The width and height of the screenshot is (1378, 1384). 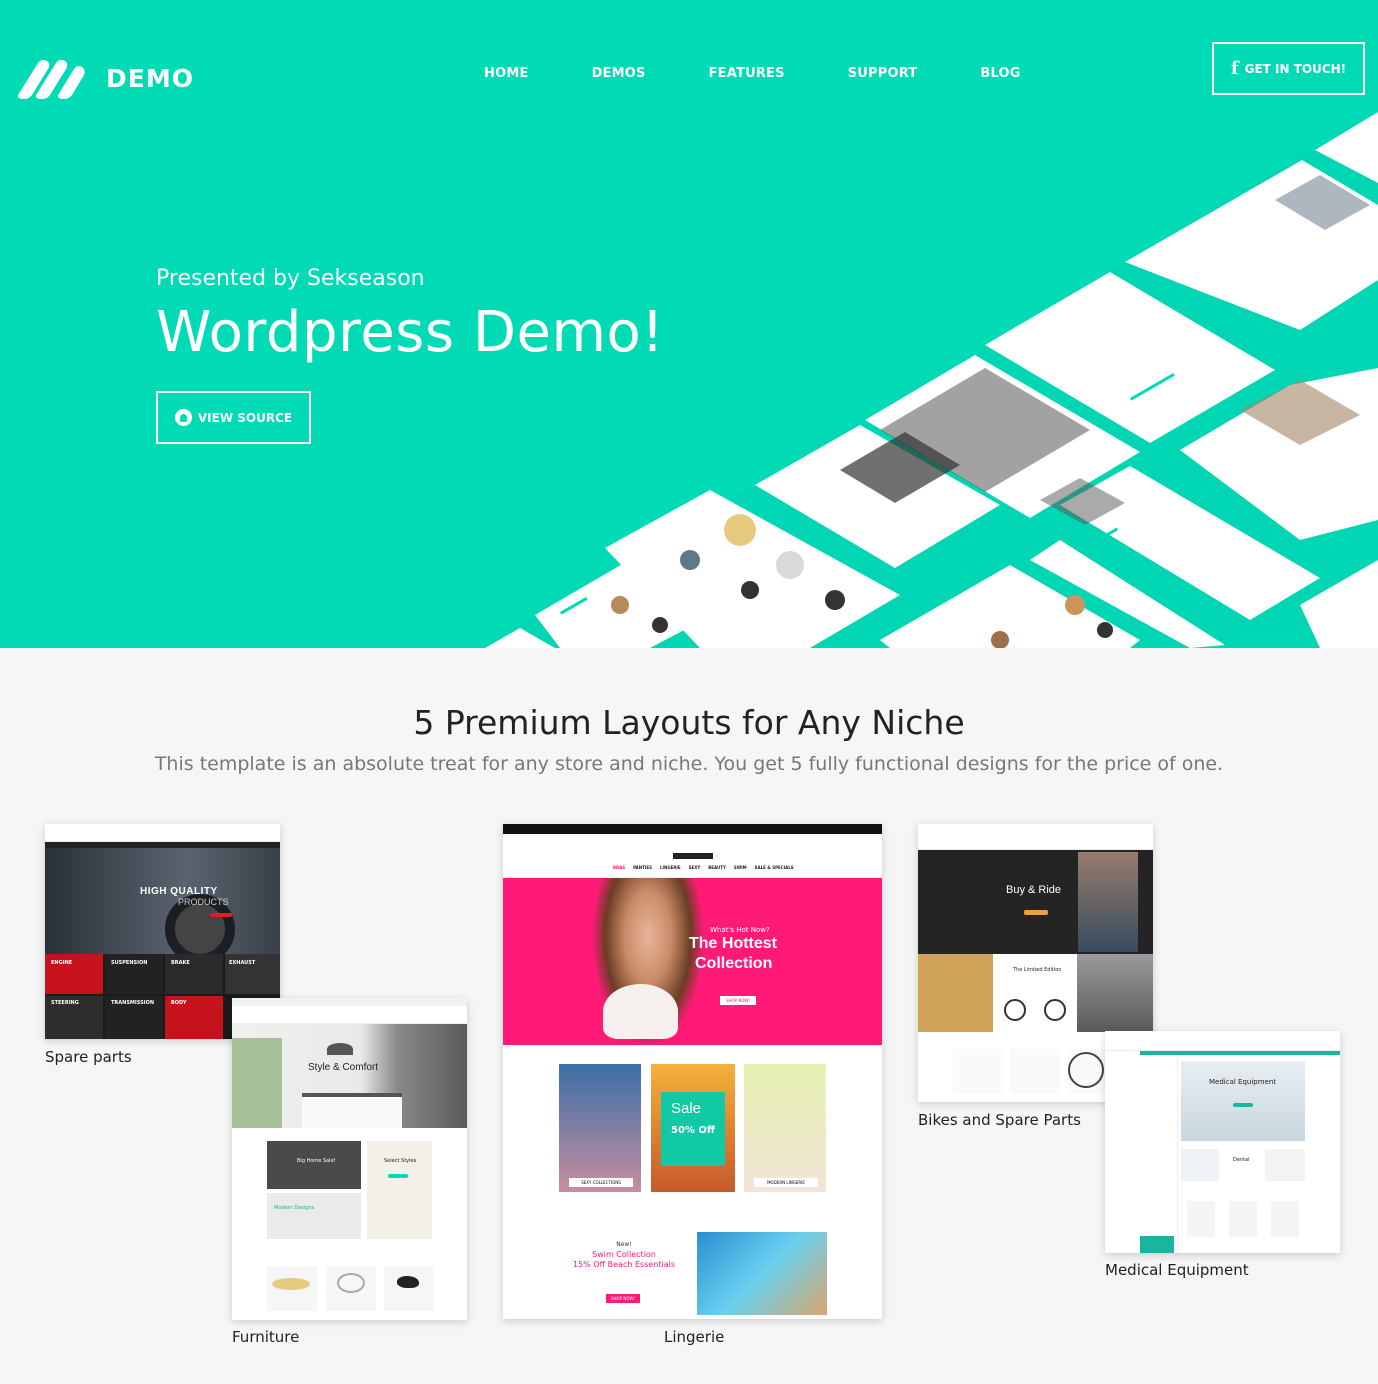 I want to click on lingerie-banner-title-2: Collection, so click(x=734, y=963).